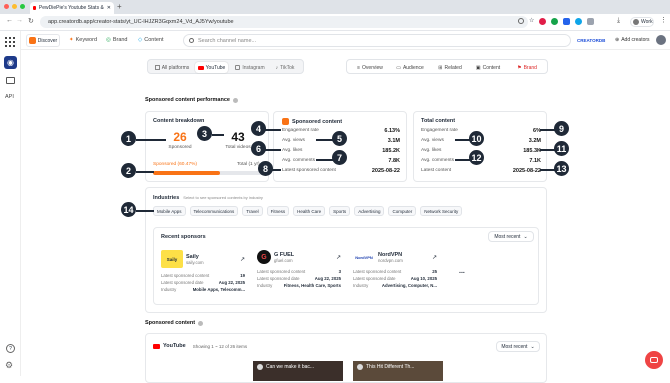 This screenshot has width=670, height=383. Describe the element at coordinates (579, 21) in the screenshot. I see `extension-teal-icon` at that location.